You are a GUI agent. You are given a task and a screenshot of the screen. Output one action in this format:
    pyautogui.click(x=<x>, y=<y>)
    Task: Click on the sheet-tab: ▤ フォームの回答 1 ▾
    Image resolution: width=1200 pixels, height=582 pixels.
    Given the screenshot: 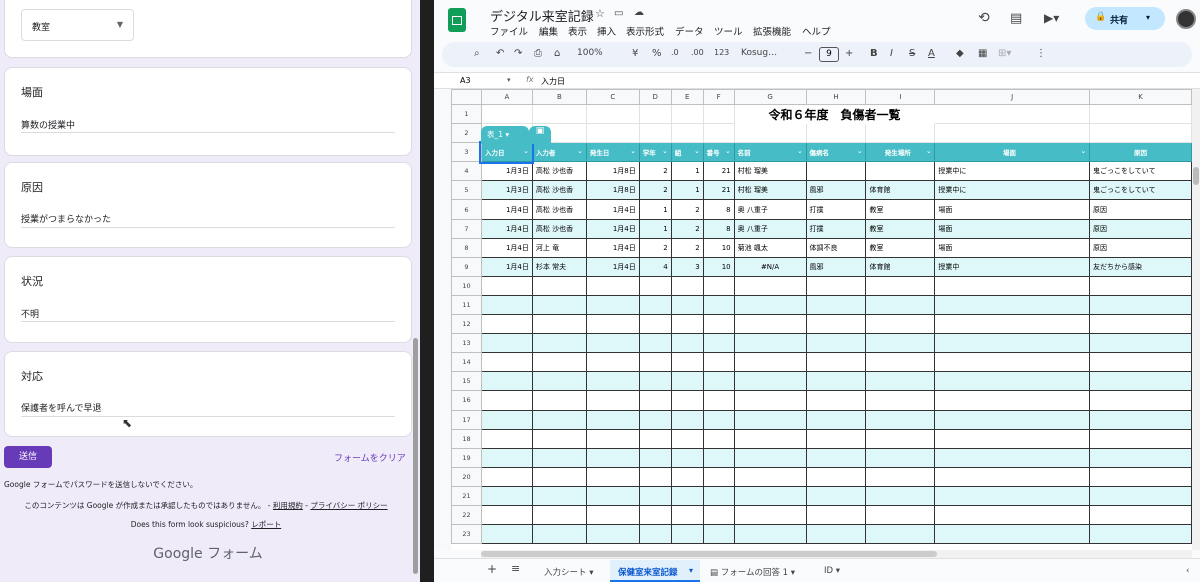 What is the action you would take?
    pyautogui.click(x=752, y=572)
    